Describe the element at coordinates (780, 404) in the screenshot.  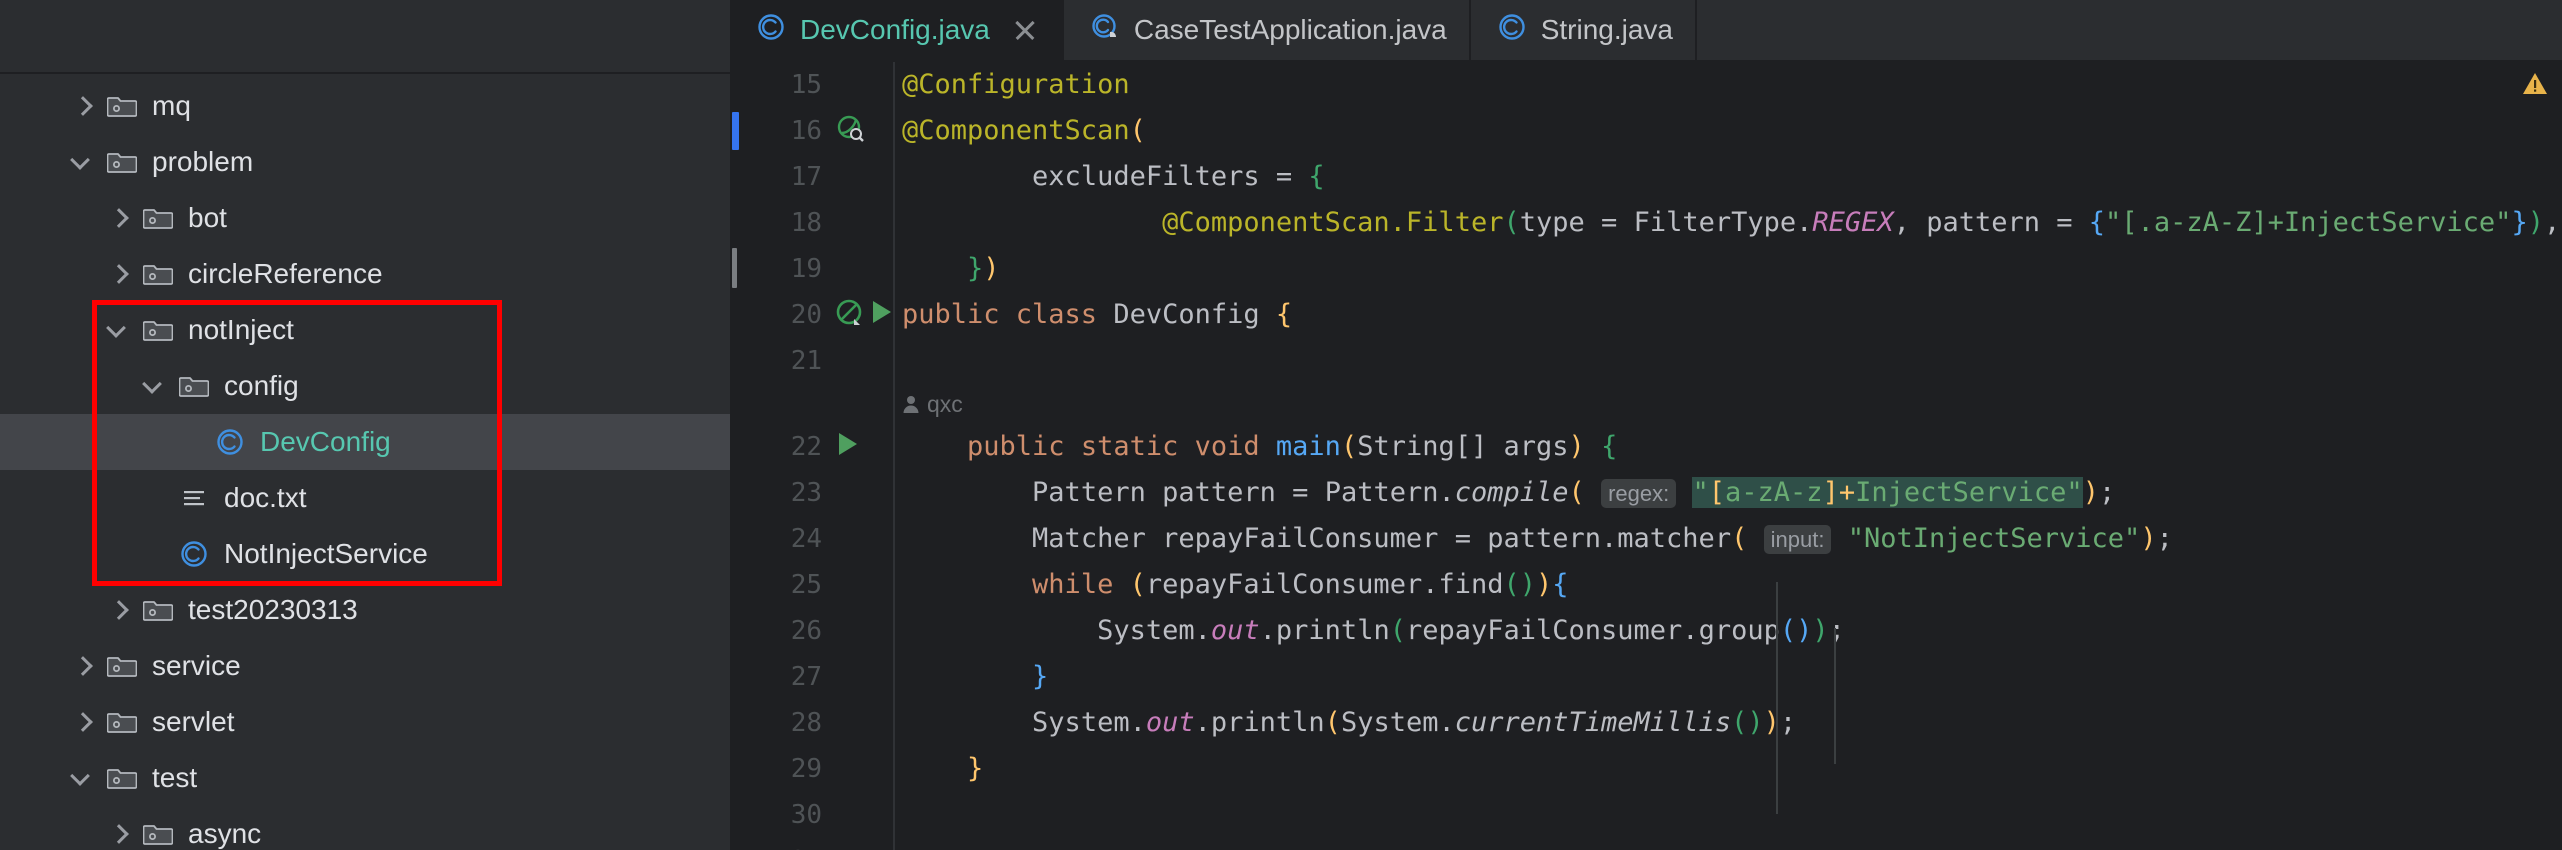
I see `gutter-blank` at that location.